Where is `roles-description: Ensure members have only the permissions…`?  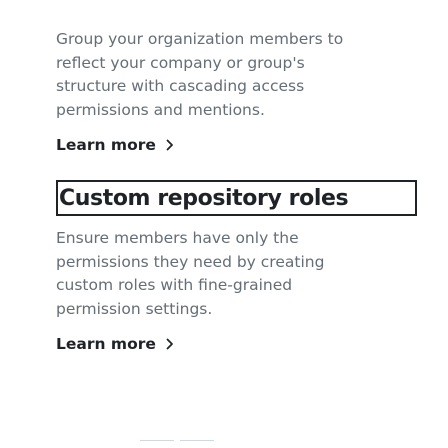 roles-description: Ensure members have only the permissions… is located at coordinates (190, 273).